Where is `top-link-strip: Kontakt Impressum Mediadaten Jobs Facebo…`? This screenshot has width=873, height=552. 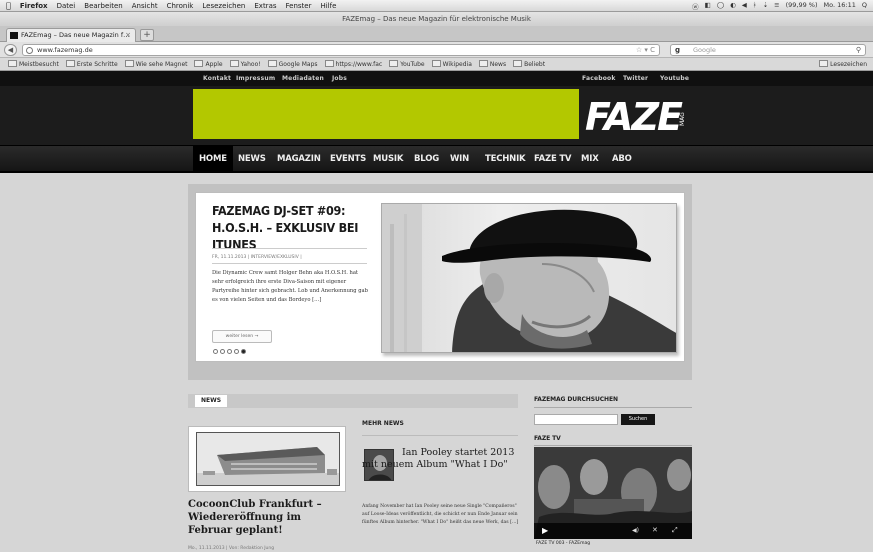
top-link-strip: Kontakt Impressum Mediadaten Jobs Facebo… is located at coordinates (436, 78).